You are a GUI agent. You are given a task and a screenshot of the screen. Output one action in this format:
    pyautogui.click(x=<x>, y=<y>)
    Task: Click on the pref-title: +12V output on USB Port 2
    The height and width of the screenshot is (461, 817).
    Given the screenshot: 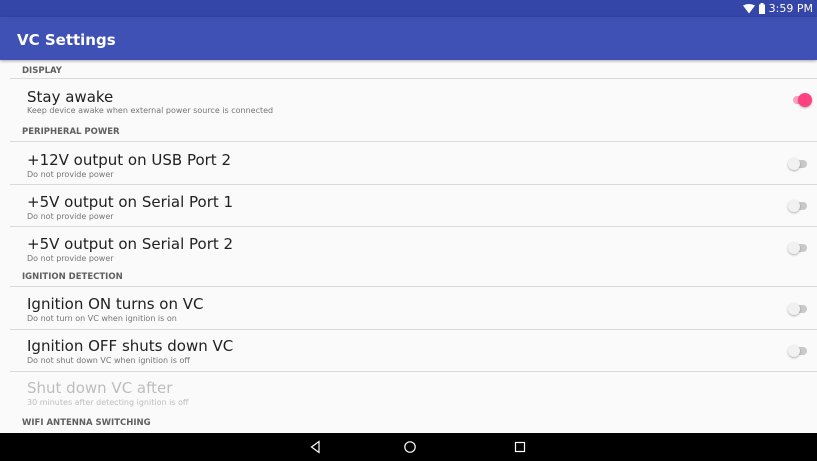 What is the action you would take?
    pyautogui.click(x=129, y=160)
    